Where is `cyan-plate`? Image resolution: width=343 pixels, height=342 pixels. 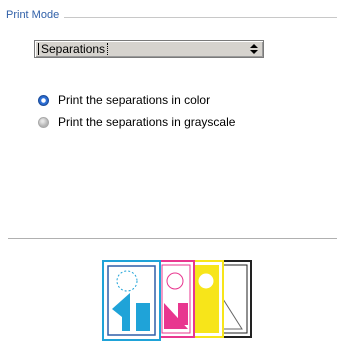
cyan-plate is located at coordinates (131, 300).